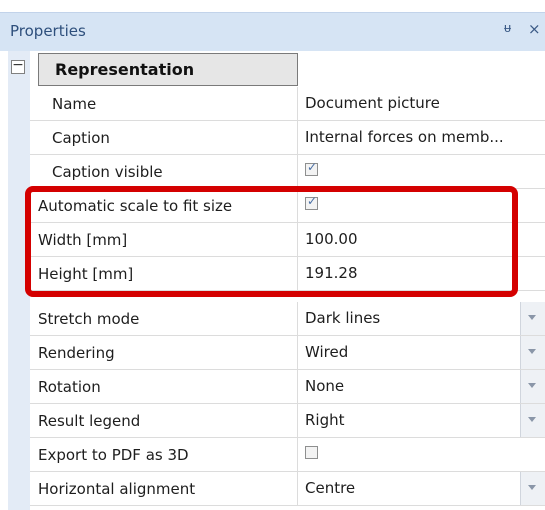 The height and width of the screenshot is (510, 545). I want to click on property-row-rendering: Rendering Wired, so click(287, 353).